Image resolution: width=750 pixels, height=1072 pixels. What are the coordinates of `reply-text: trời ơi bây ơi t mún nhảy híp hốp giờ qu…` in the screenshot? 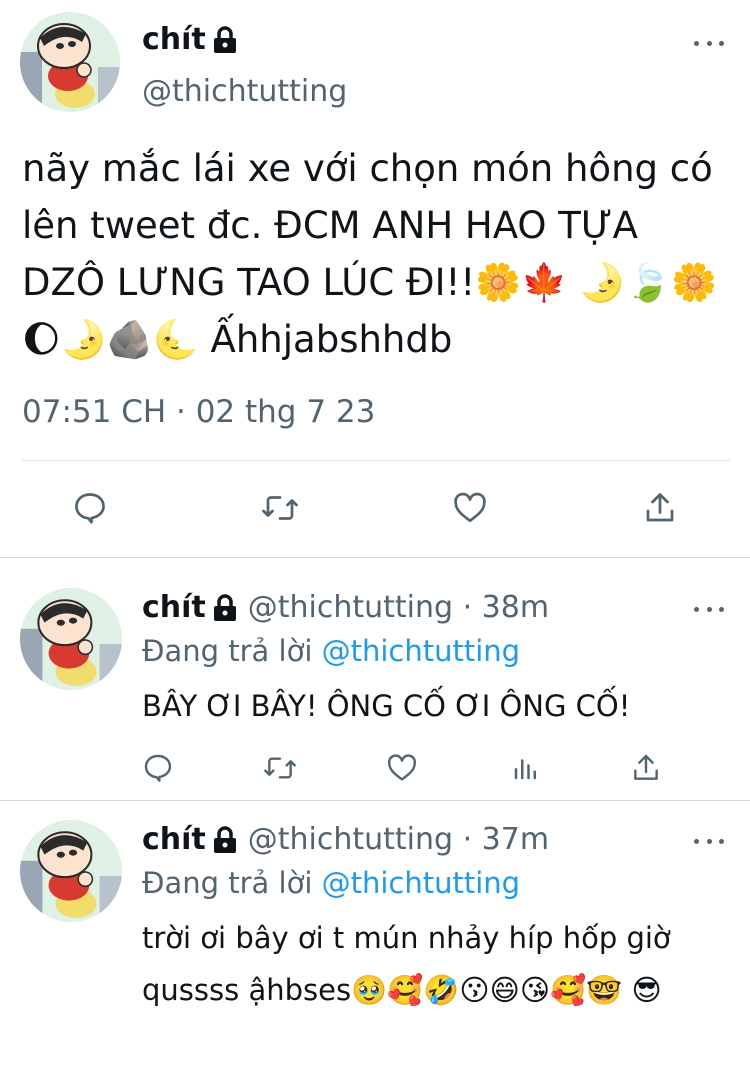 It's located at (406, 964).